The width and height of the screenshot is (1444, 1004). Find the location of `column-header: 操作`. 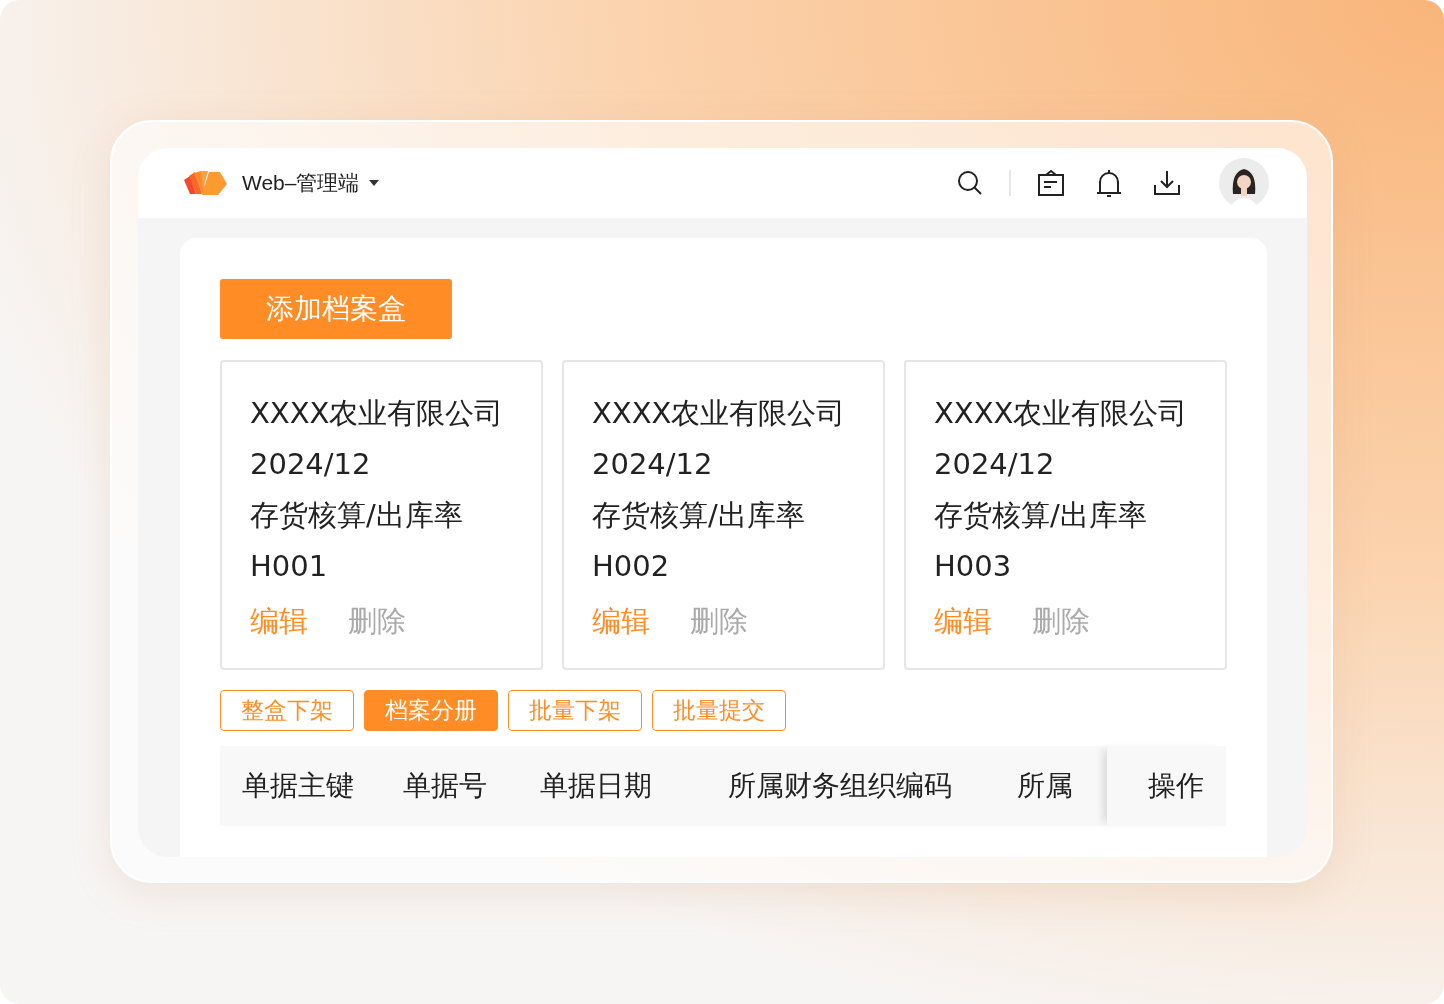

column-header: 操作 is located at coordinates (1166, 786).